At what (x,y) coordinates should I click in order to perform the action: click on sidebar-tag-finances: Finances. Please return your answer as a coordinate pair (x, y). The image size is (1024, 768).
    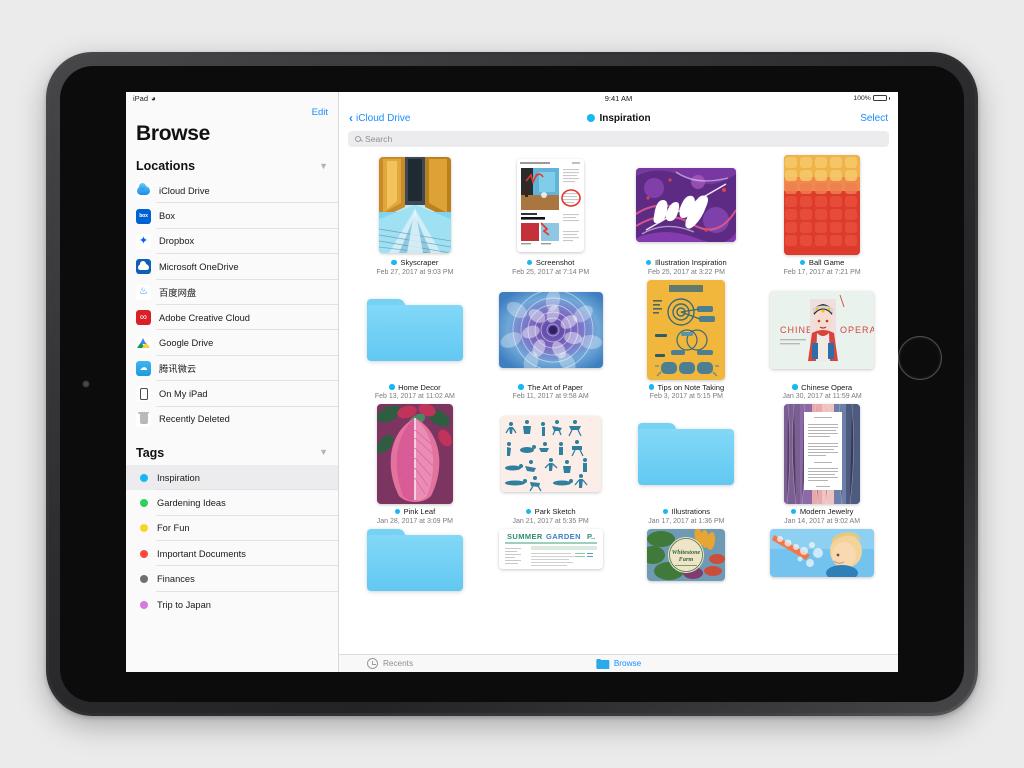
    Looking at the image, I should click on (232, 579).